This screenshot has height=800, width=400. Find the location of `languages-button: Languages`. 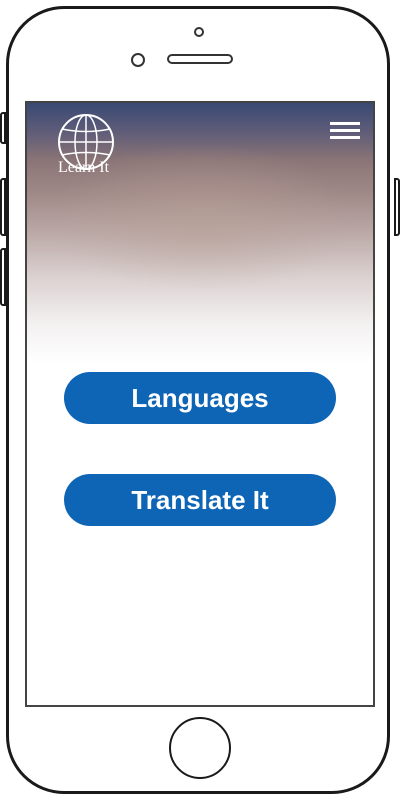

languages-button: Languages is located at coordinates (200, 398).